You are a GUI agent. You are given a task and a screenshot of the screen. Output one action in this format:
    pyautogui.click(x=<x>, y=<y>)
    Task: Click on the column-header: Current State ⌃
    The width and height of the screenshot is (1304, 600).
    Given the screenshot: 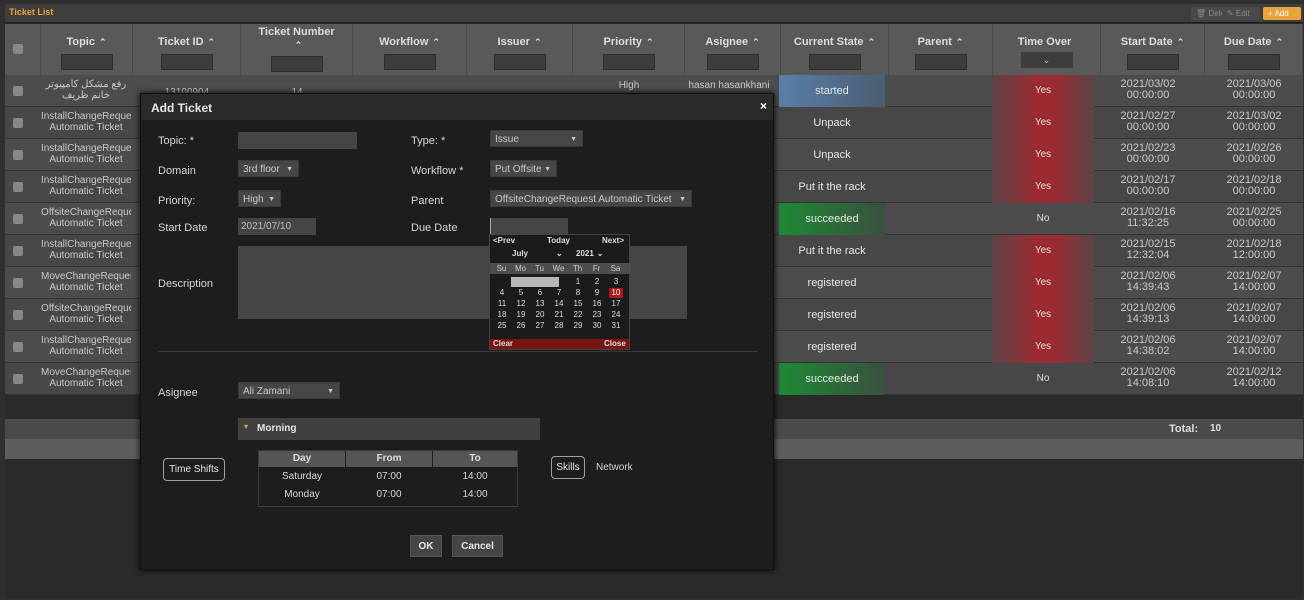 What is the action you would take?
    pyautogui.click(x=835, y=49)
    